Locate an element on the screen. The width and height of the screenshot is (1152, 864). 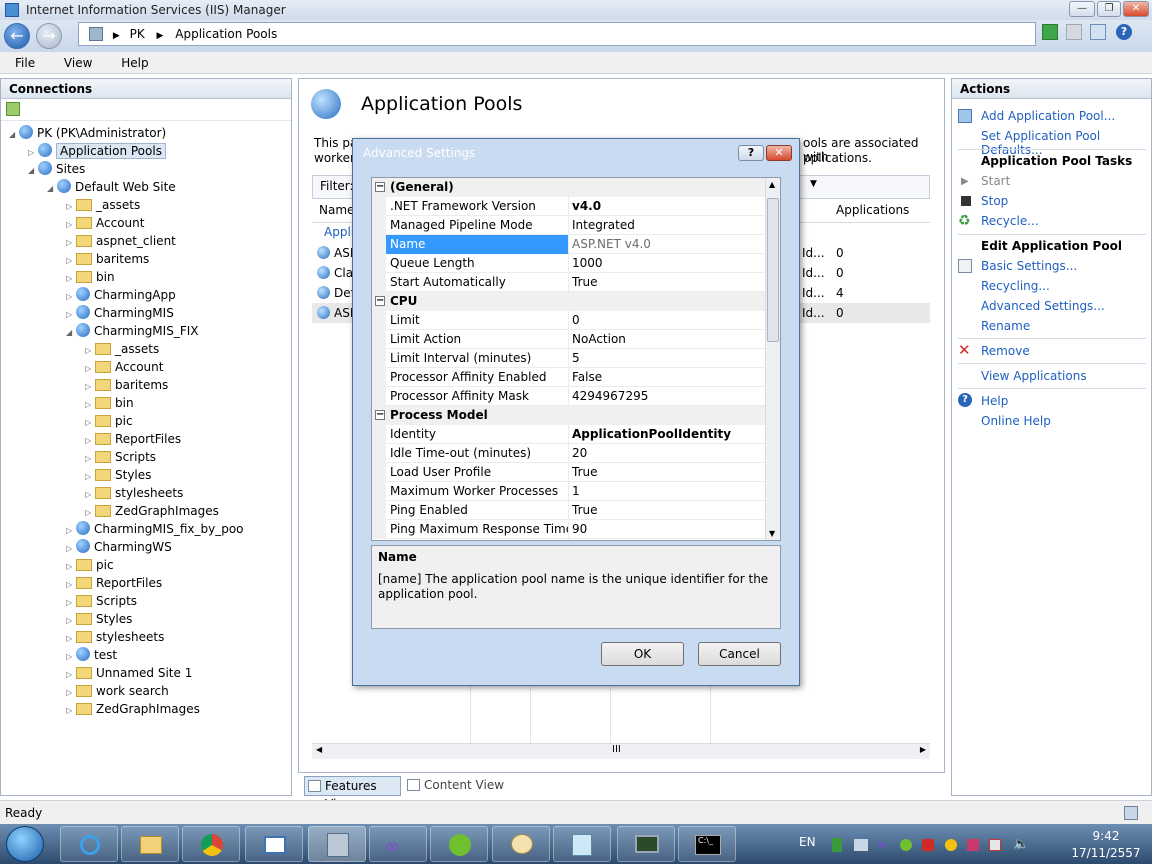
start-button is located at coordinates (25, 844).